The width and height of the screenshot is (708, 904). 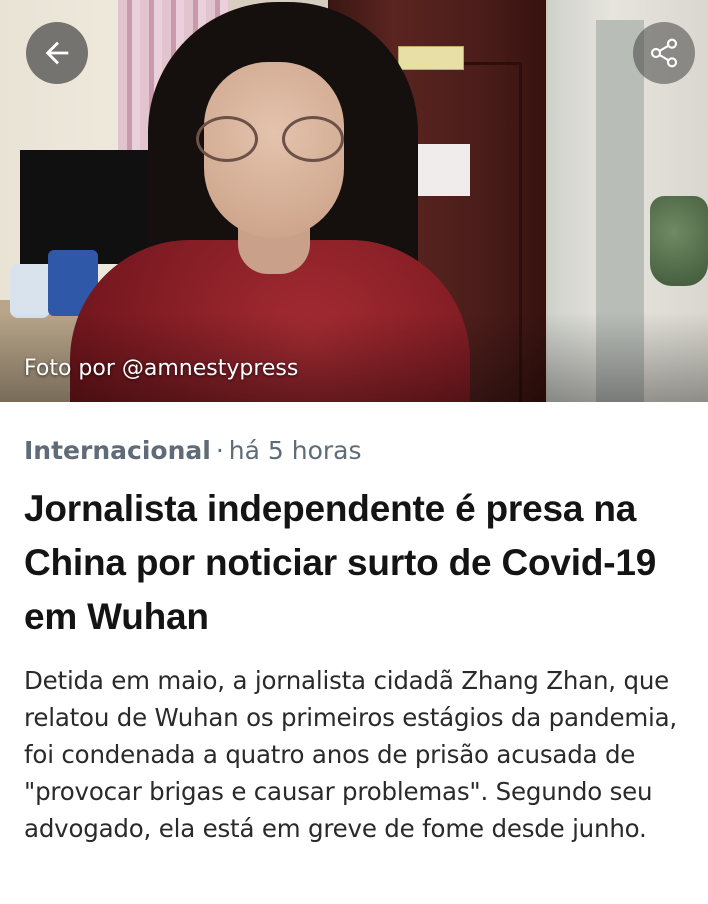 I want to click on share-icon, so click(x=664, y=53).